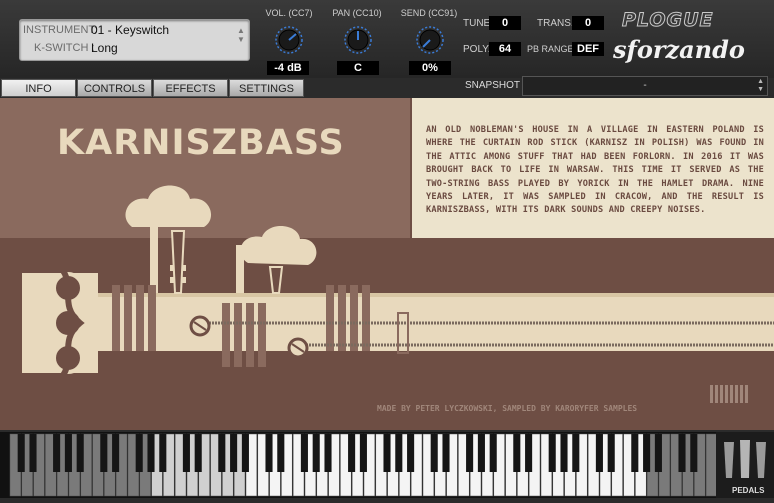 Image resolution: width=774 pixels, height=503 pixels. I want to click on kswitch-label: K-SWITCH :, so click(64, 48).